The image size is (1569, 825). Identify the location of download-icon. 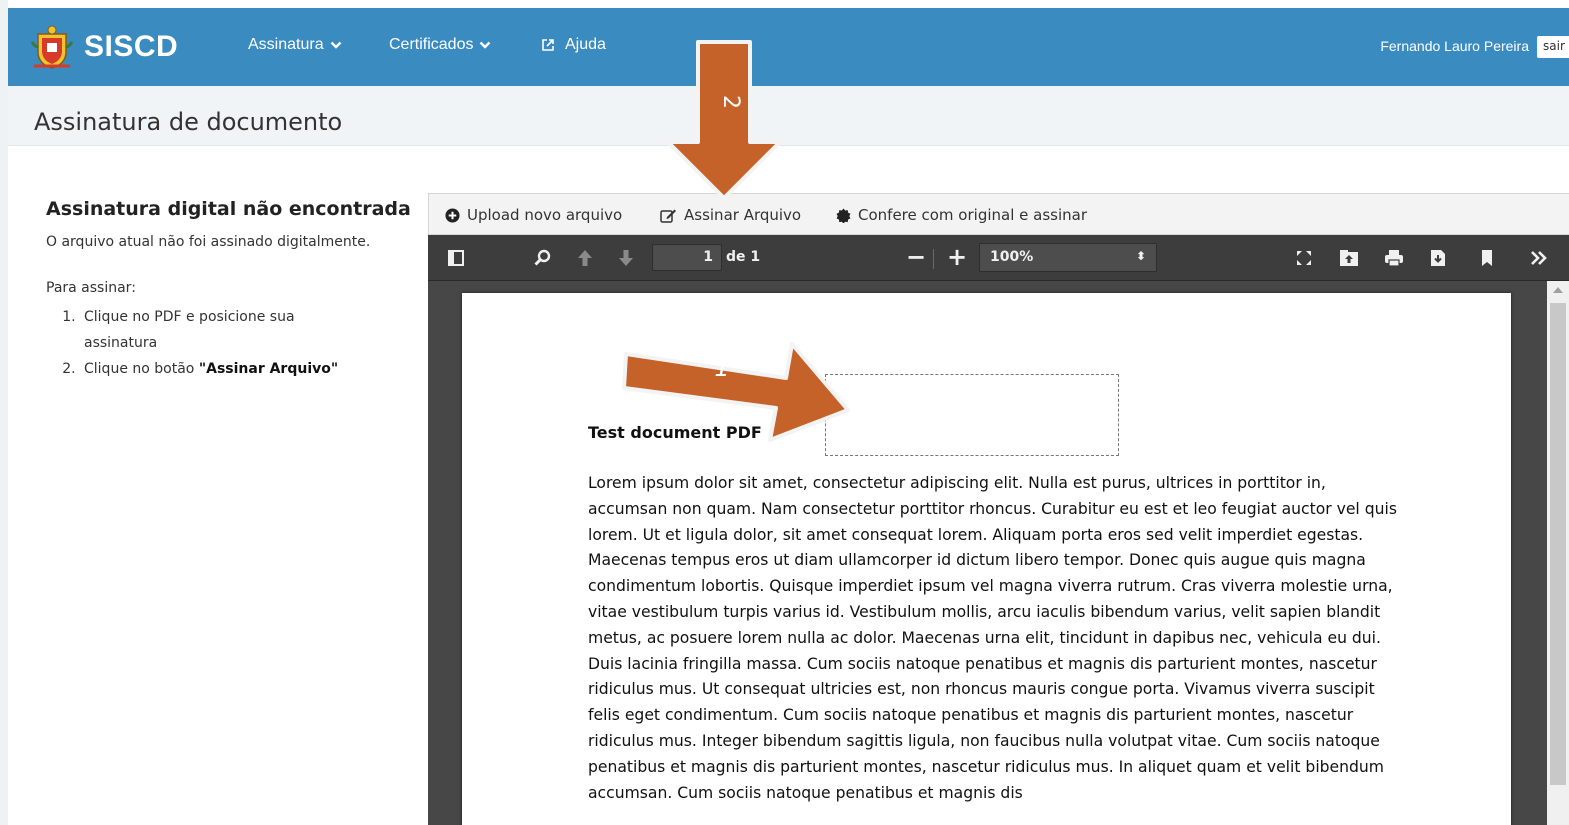
(1438, 258).